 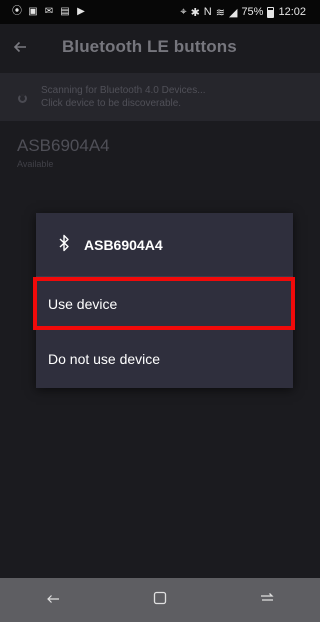 I want to click on mail-icon: ✉, so click(x=49, y=11).